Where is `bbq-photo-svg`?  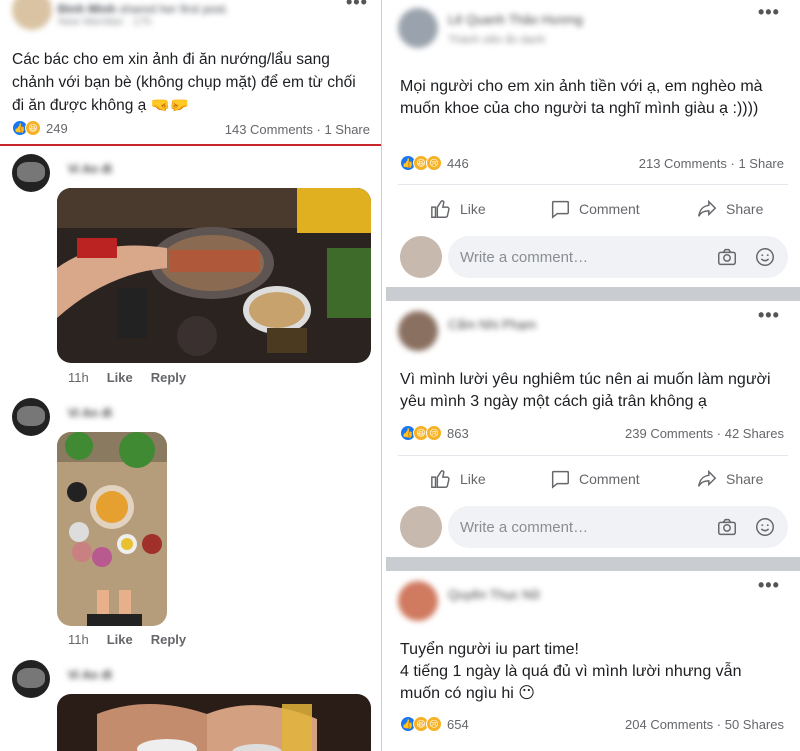 bbq-photo-svg is located at coordinates (214, 275).